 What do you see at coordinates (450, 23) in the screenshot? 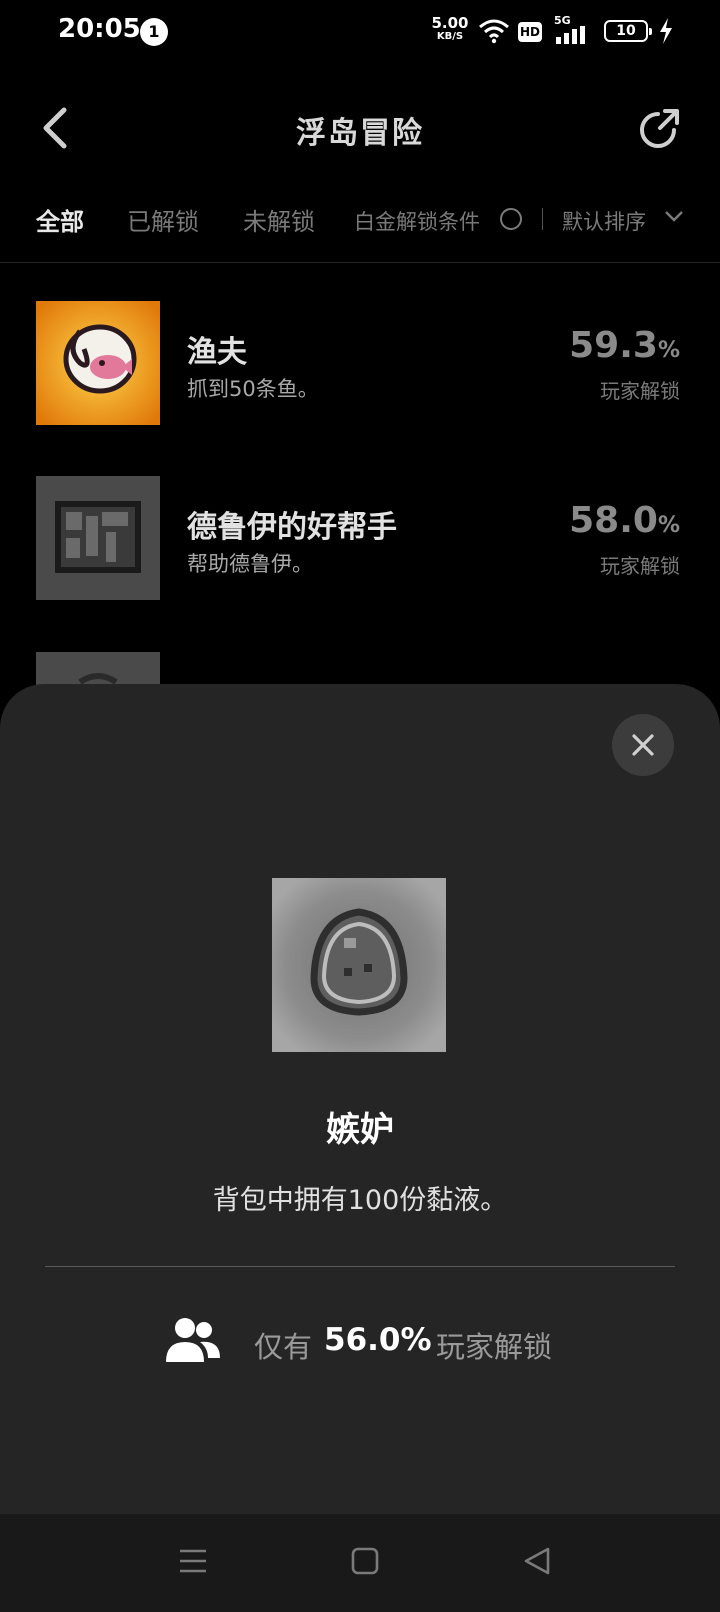
I see `network-speed-value: 5.00` at bounding box center [450, 23].